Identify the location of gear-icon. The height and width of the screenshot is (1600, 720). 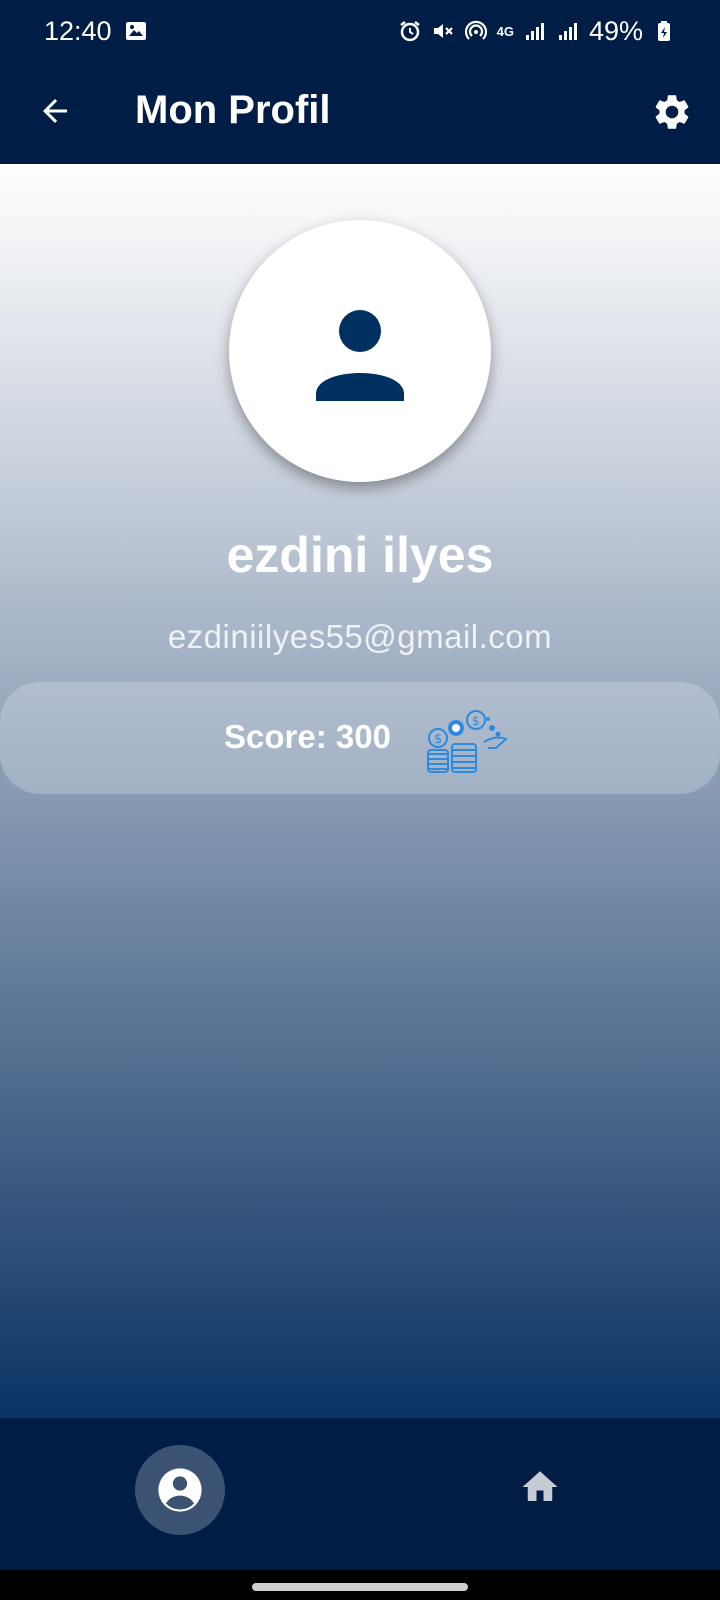
(672, 112).